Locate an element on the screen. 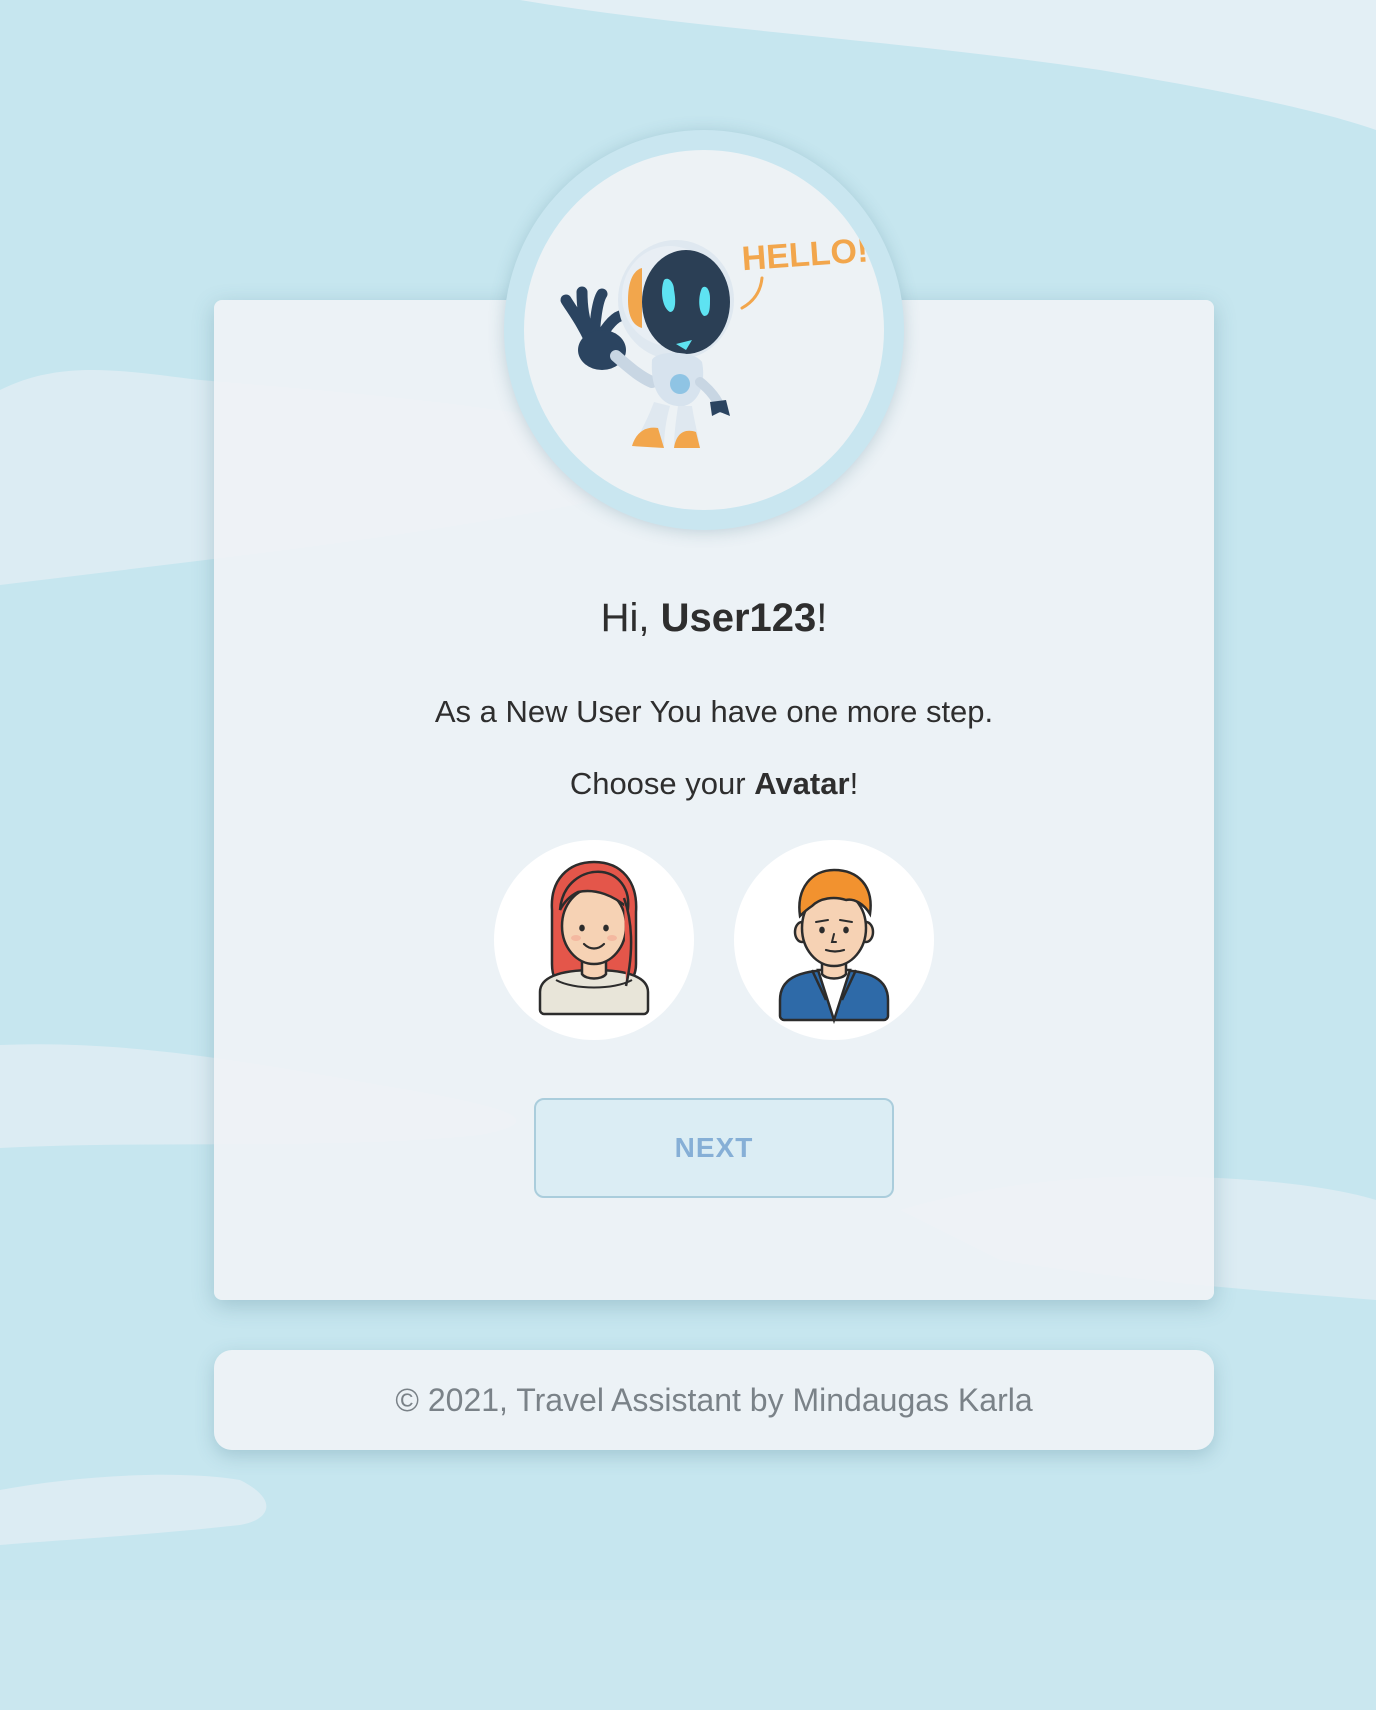 The height and width of the screenshot is (1710, 1376). choose-prefix: Choose your is located at coordinates (662, 783).